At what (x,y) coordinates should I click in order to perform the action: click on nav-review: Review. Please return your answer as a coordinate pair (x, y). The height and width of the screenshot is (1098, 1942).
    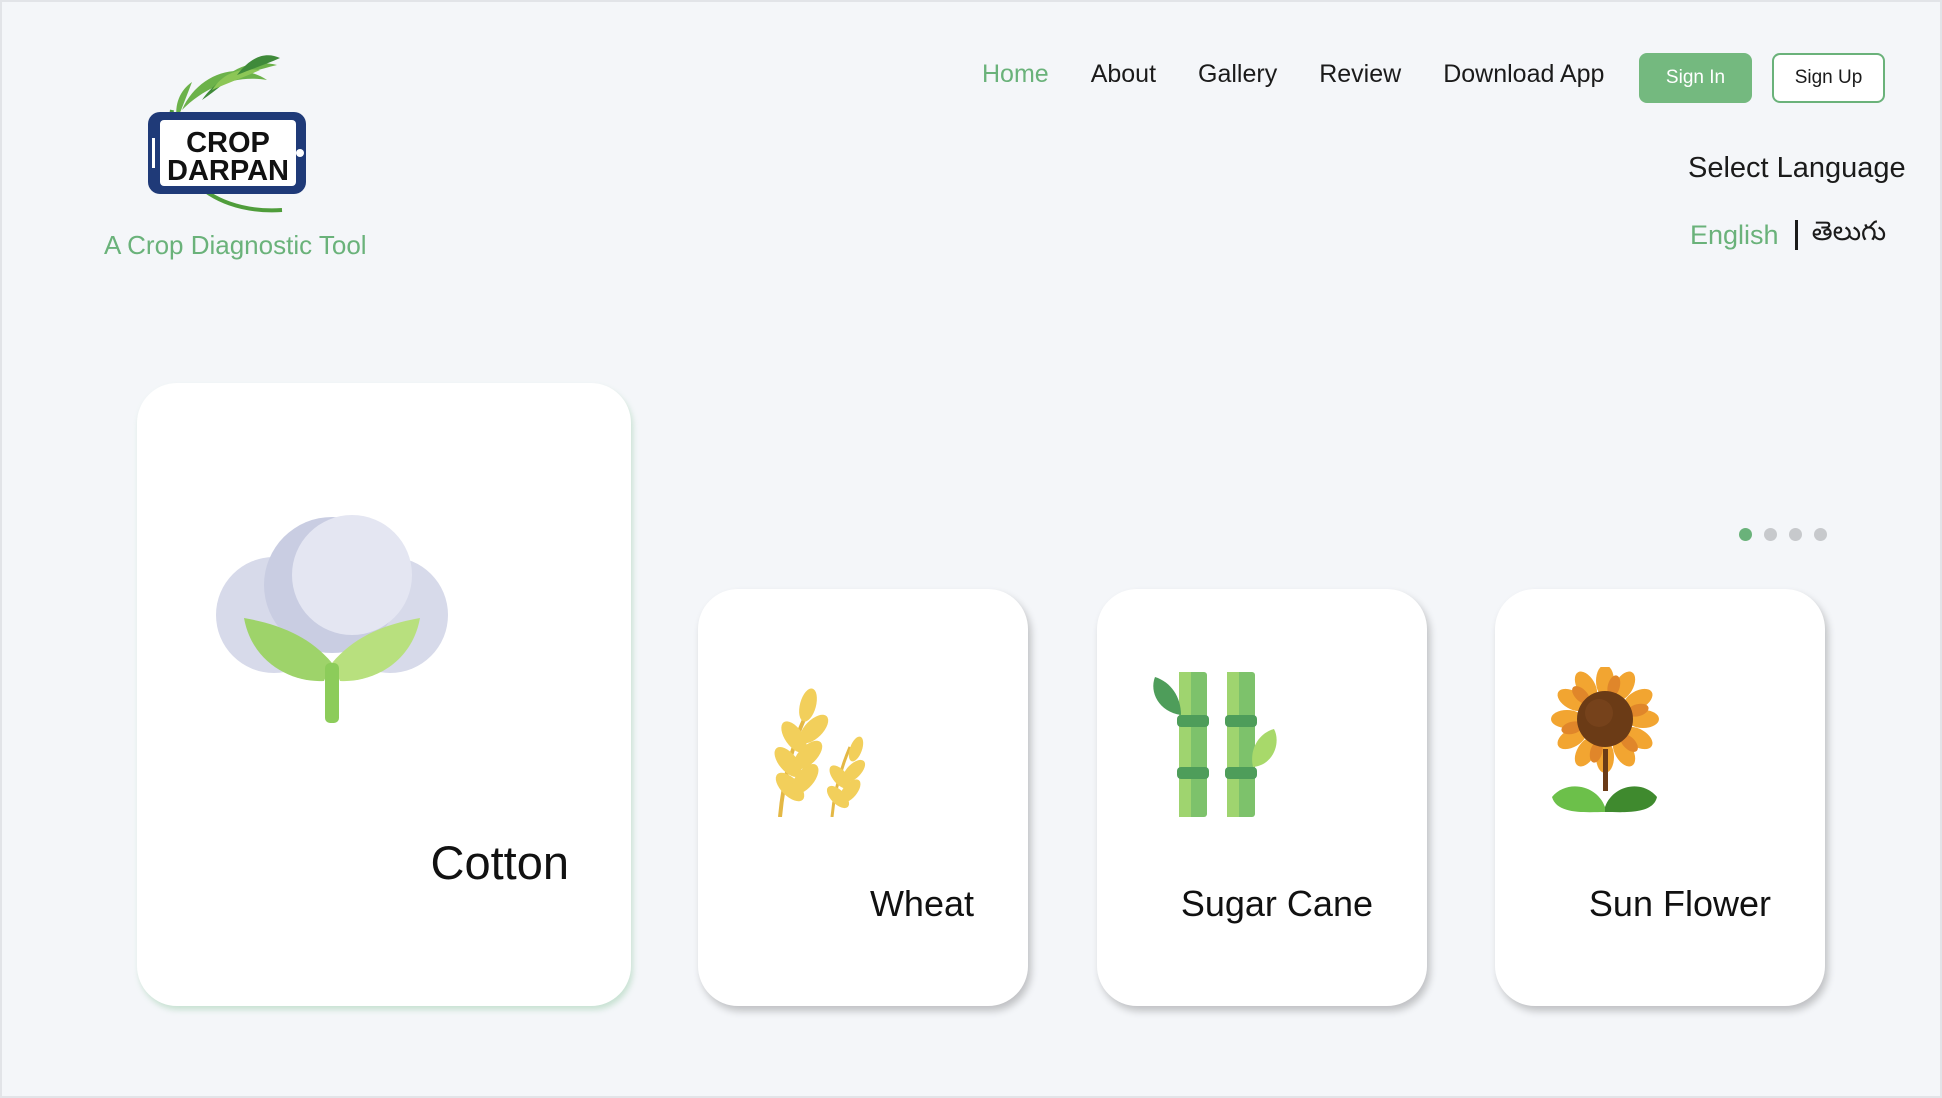
    Looking at the image, I should click on (1360, 74).